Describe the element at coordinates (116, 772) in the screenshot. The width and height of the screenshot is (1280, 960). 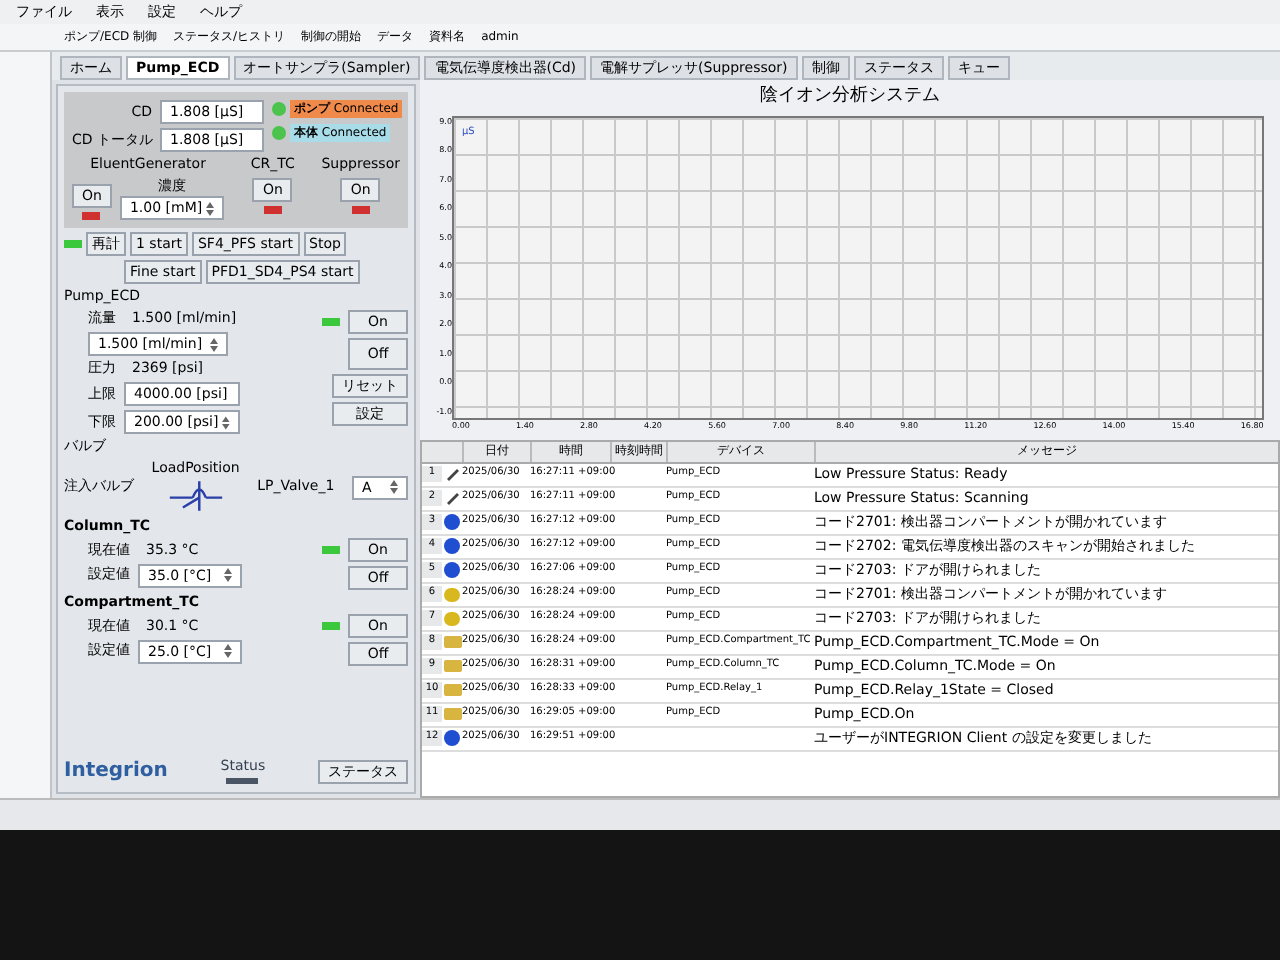
I see `brand-logo: Integrion` at that location.